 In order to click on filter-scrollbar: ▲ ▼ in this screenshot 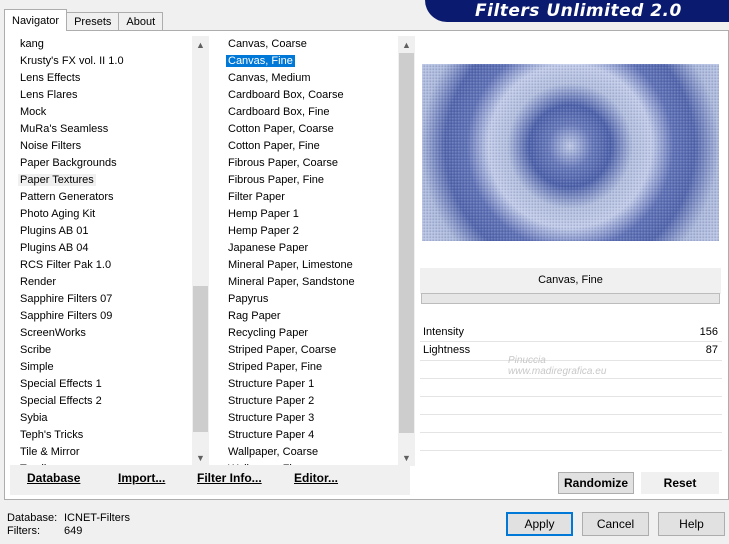, I will do `click(406, 251)`.